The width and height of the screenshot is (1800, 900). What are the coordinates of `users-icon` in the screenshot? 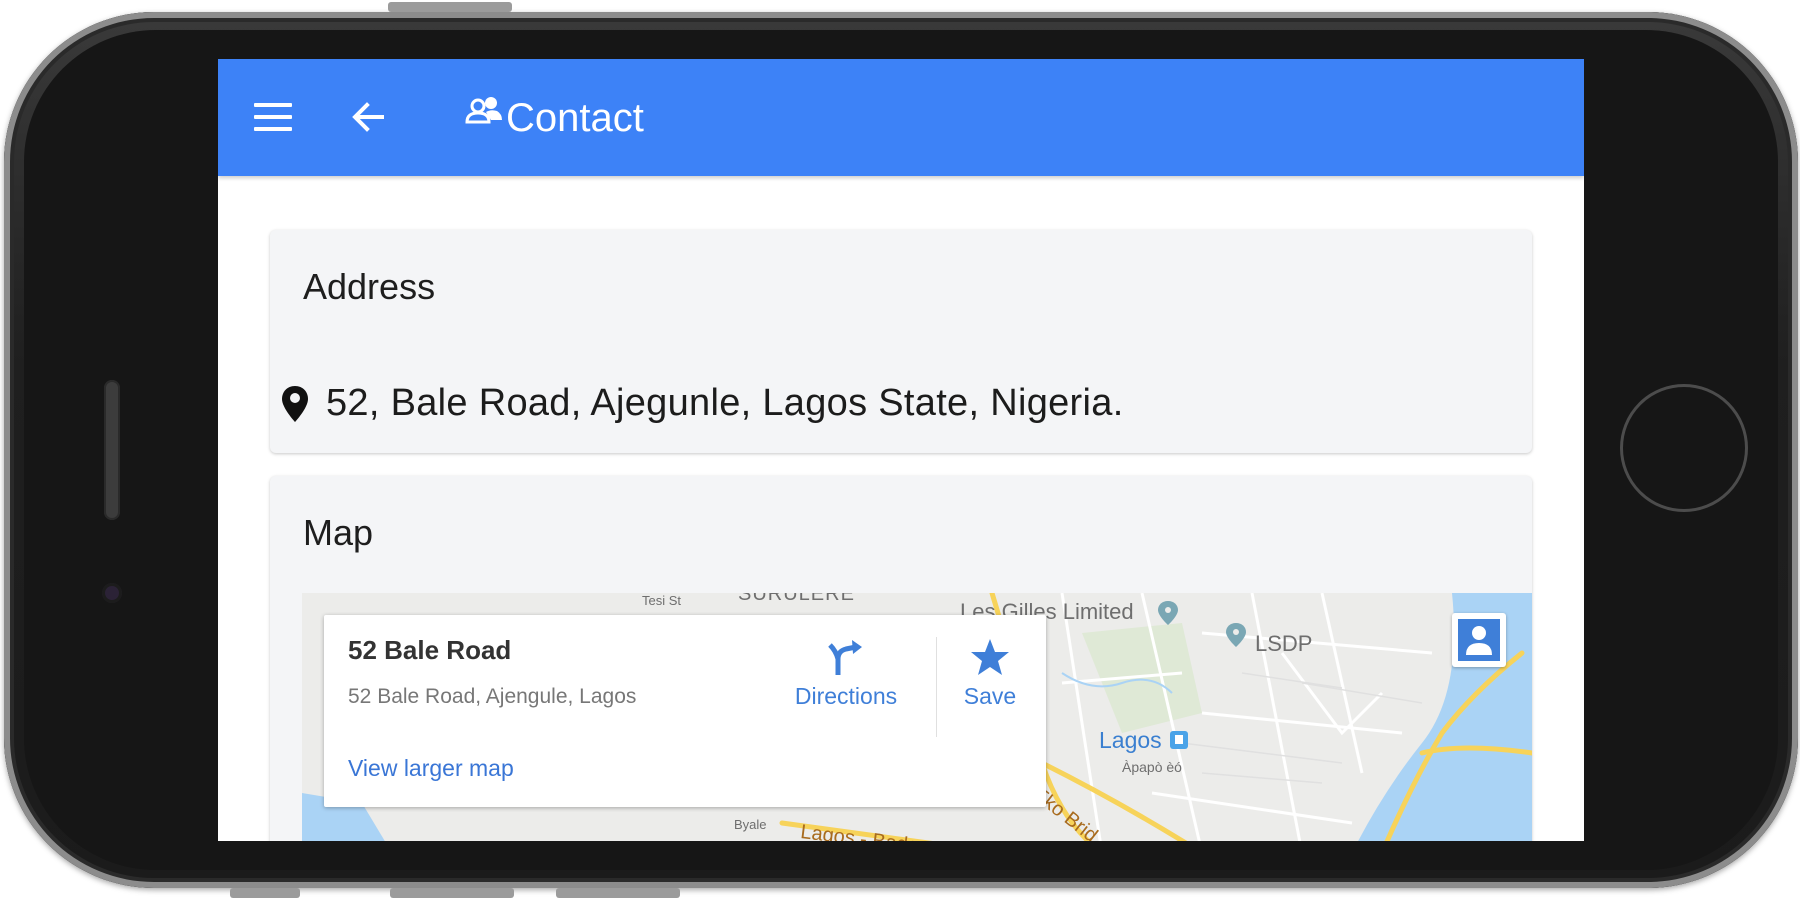 It's located at (483, 110).